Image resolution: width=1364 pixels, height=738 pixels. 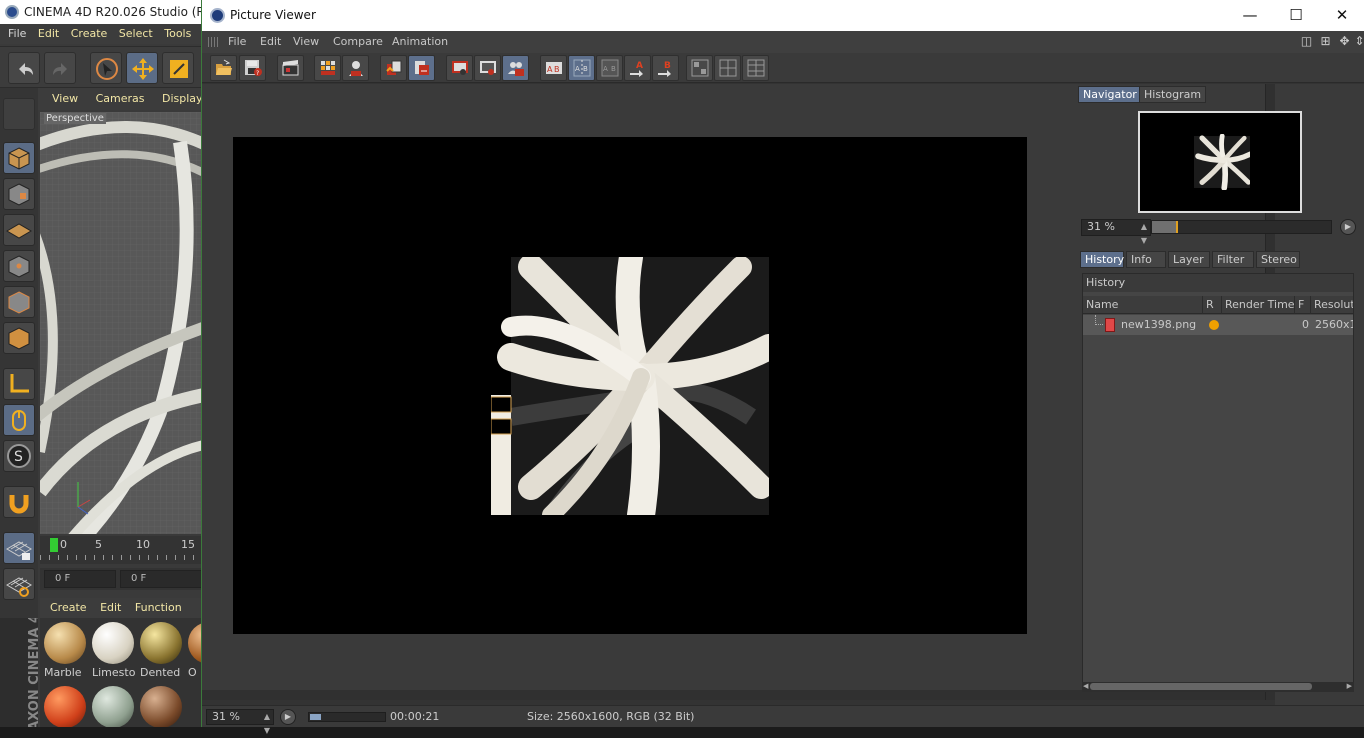 I want to click on zoom-dropdown: 31 % ▲ ▼, so click(x=240, y=722).